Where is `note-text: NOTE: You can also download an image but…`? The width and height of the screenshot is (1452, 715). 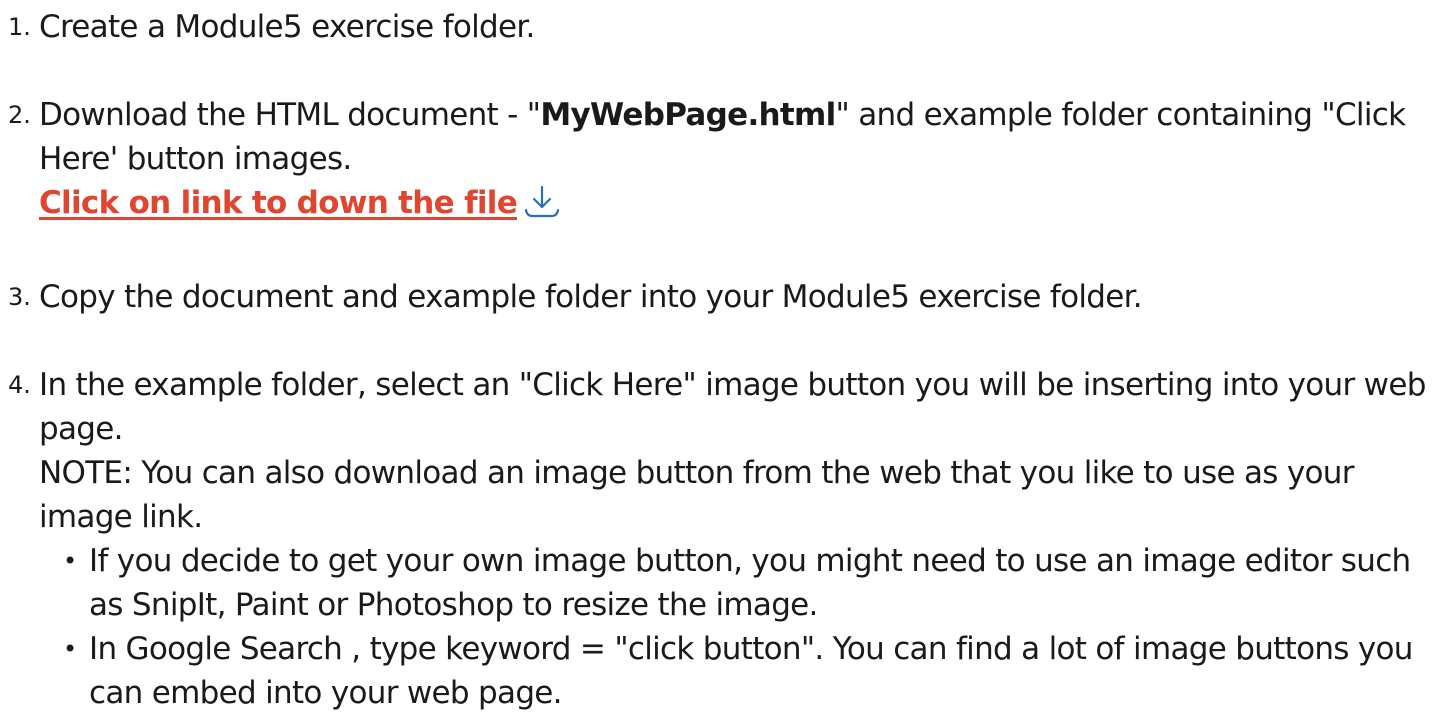 note-text: NOTE: You can also download an image but… is located at coordinates (696, 495).